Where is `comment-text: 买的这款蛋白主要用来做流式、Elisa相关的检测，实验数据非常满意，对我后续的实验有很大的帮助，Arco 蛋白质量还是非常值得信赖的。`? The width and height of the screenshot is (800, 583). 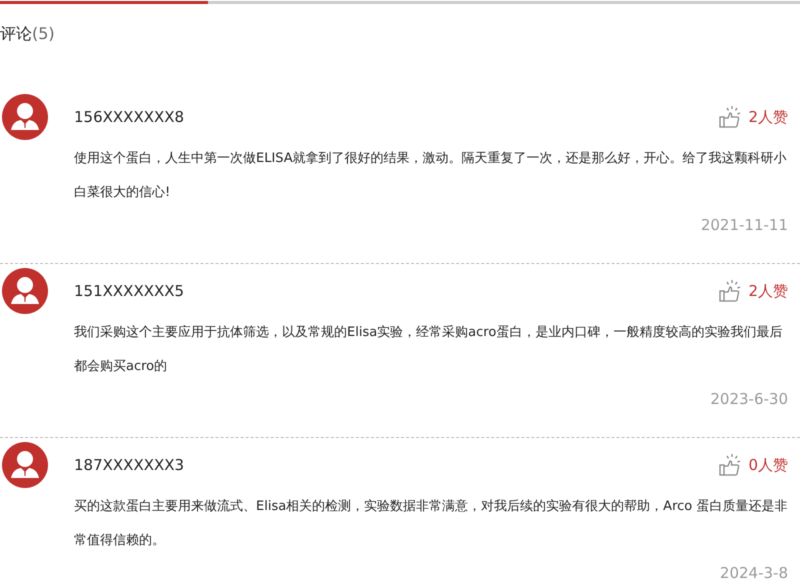
comment-text: 买的这款蛋白主要用来做流式、Elisa相关的检测，实验数据非常满意，对我后续的实验有很大的帮助，Arco 蛋白质量还是非常值得信赖的。 is located at coordinates (431, 524).